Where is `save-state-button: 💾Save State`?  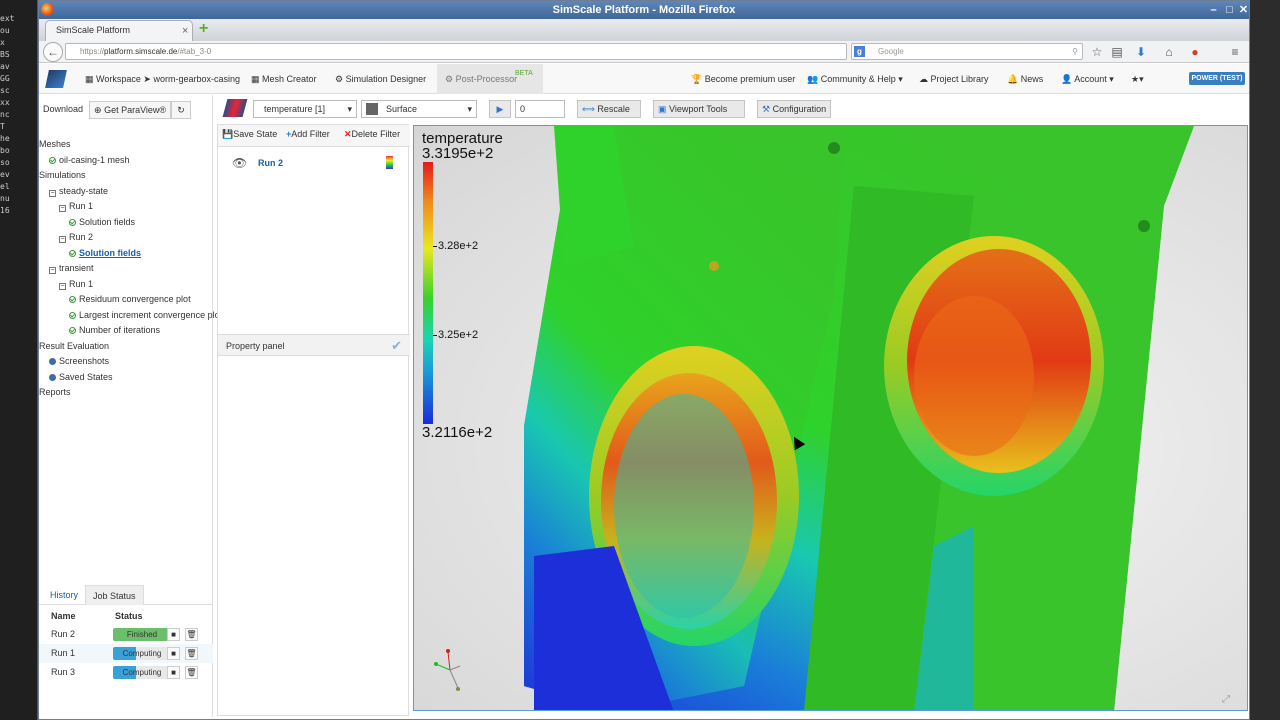
save-state-button: 💾Save State is located at coordinates (249, 134).